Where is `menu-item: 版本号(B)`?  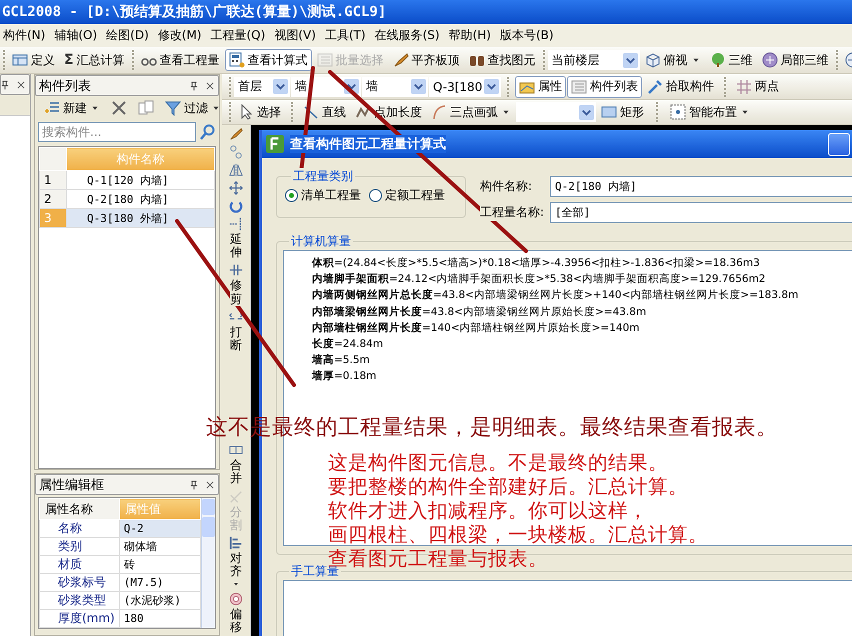 menu-item: 版本号(B) is located at coordinates (528, 35).